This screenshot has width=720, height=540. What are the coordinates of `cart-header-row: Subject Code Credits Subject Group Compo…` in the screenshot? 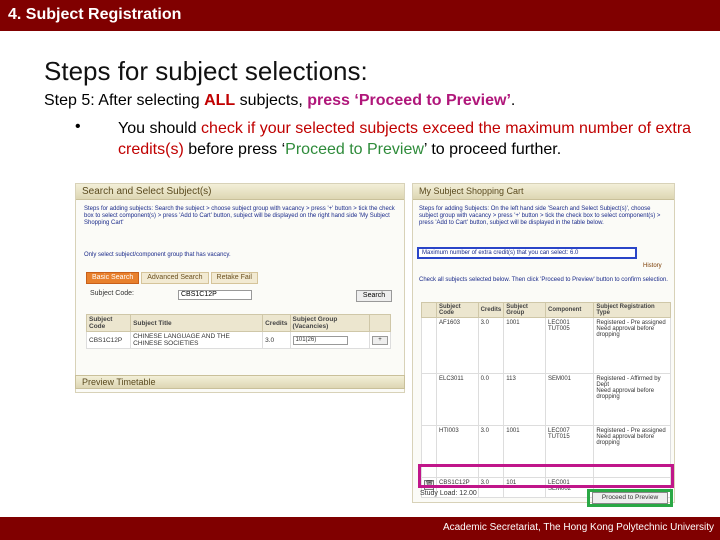 It's located at (546, 310).